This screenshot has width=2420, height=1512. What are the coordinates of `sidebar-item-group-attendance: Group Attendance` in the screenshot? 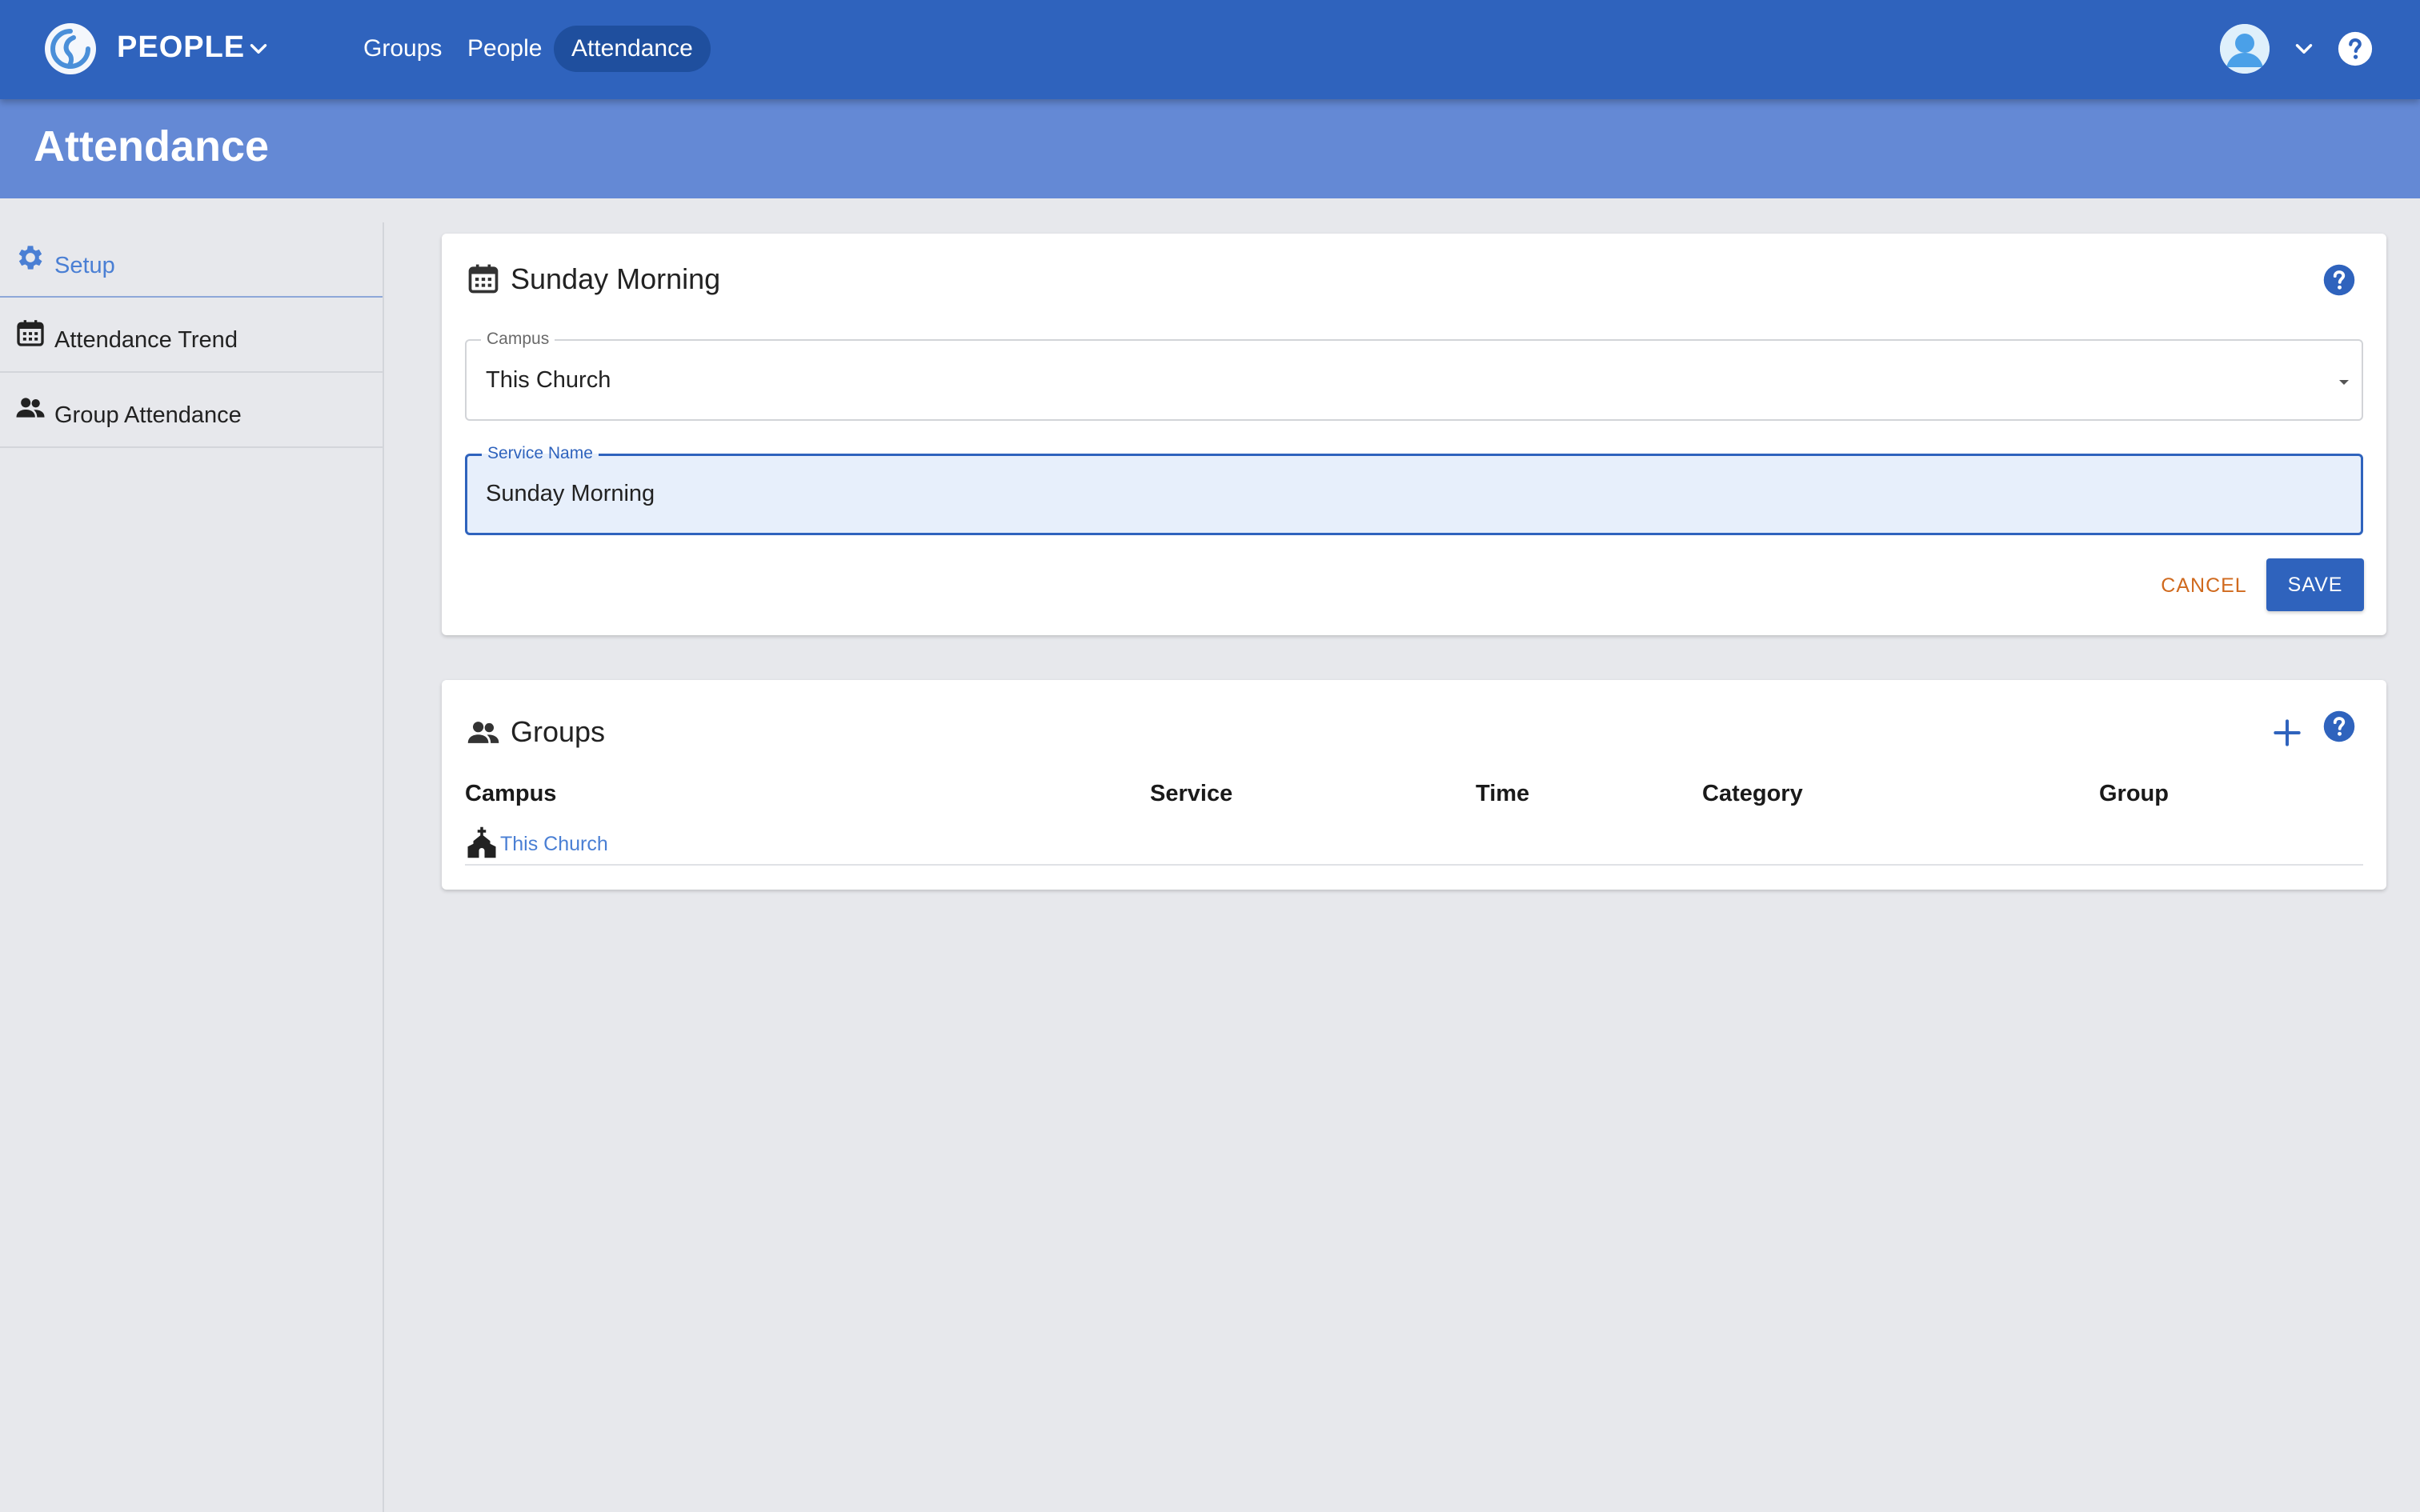 It's located at (191, 410).